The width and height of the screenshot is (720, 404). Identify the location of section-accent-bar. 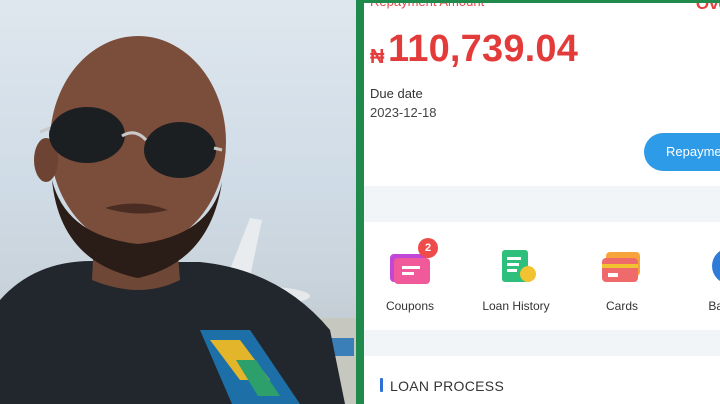
(381, 385).